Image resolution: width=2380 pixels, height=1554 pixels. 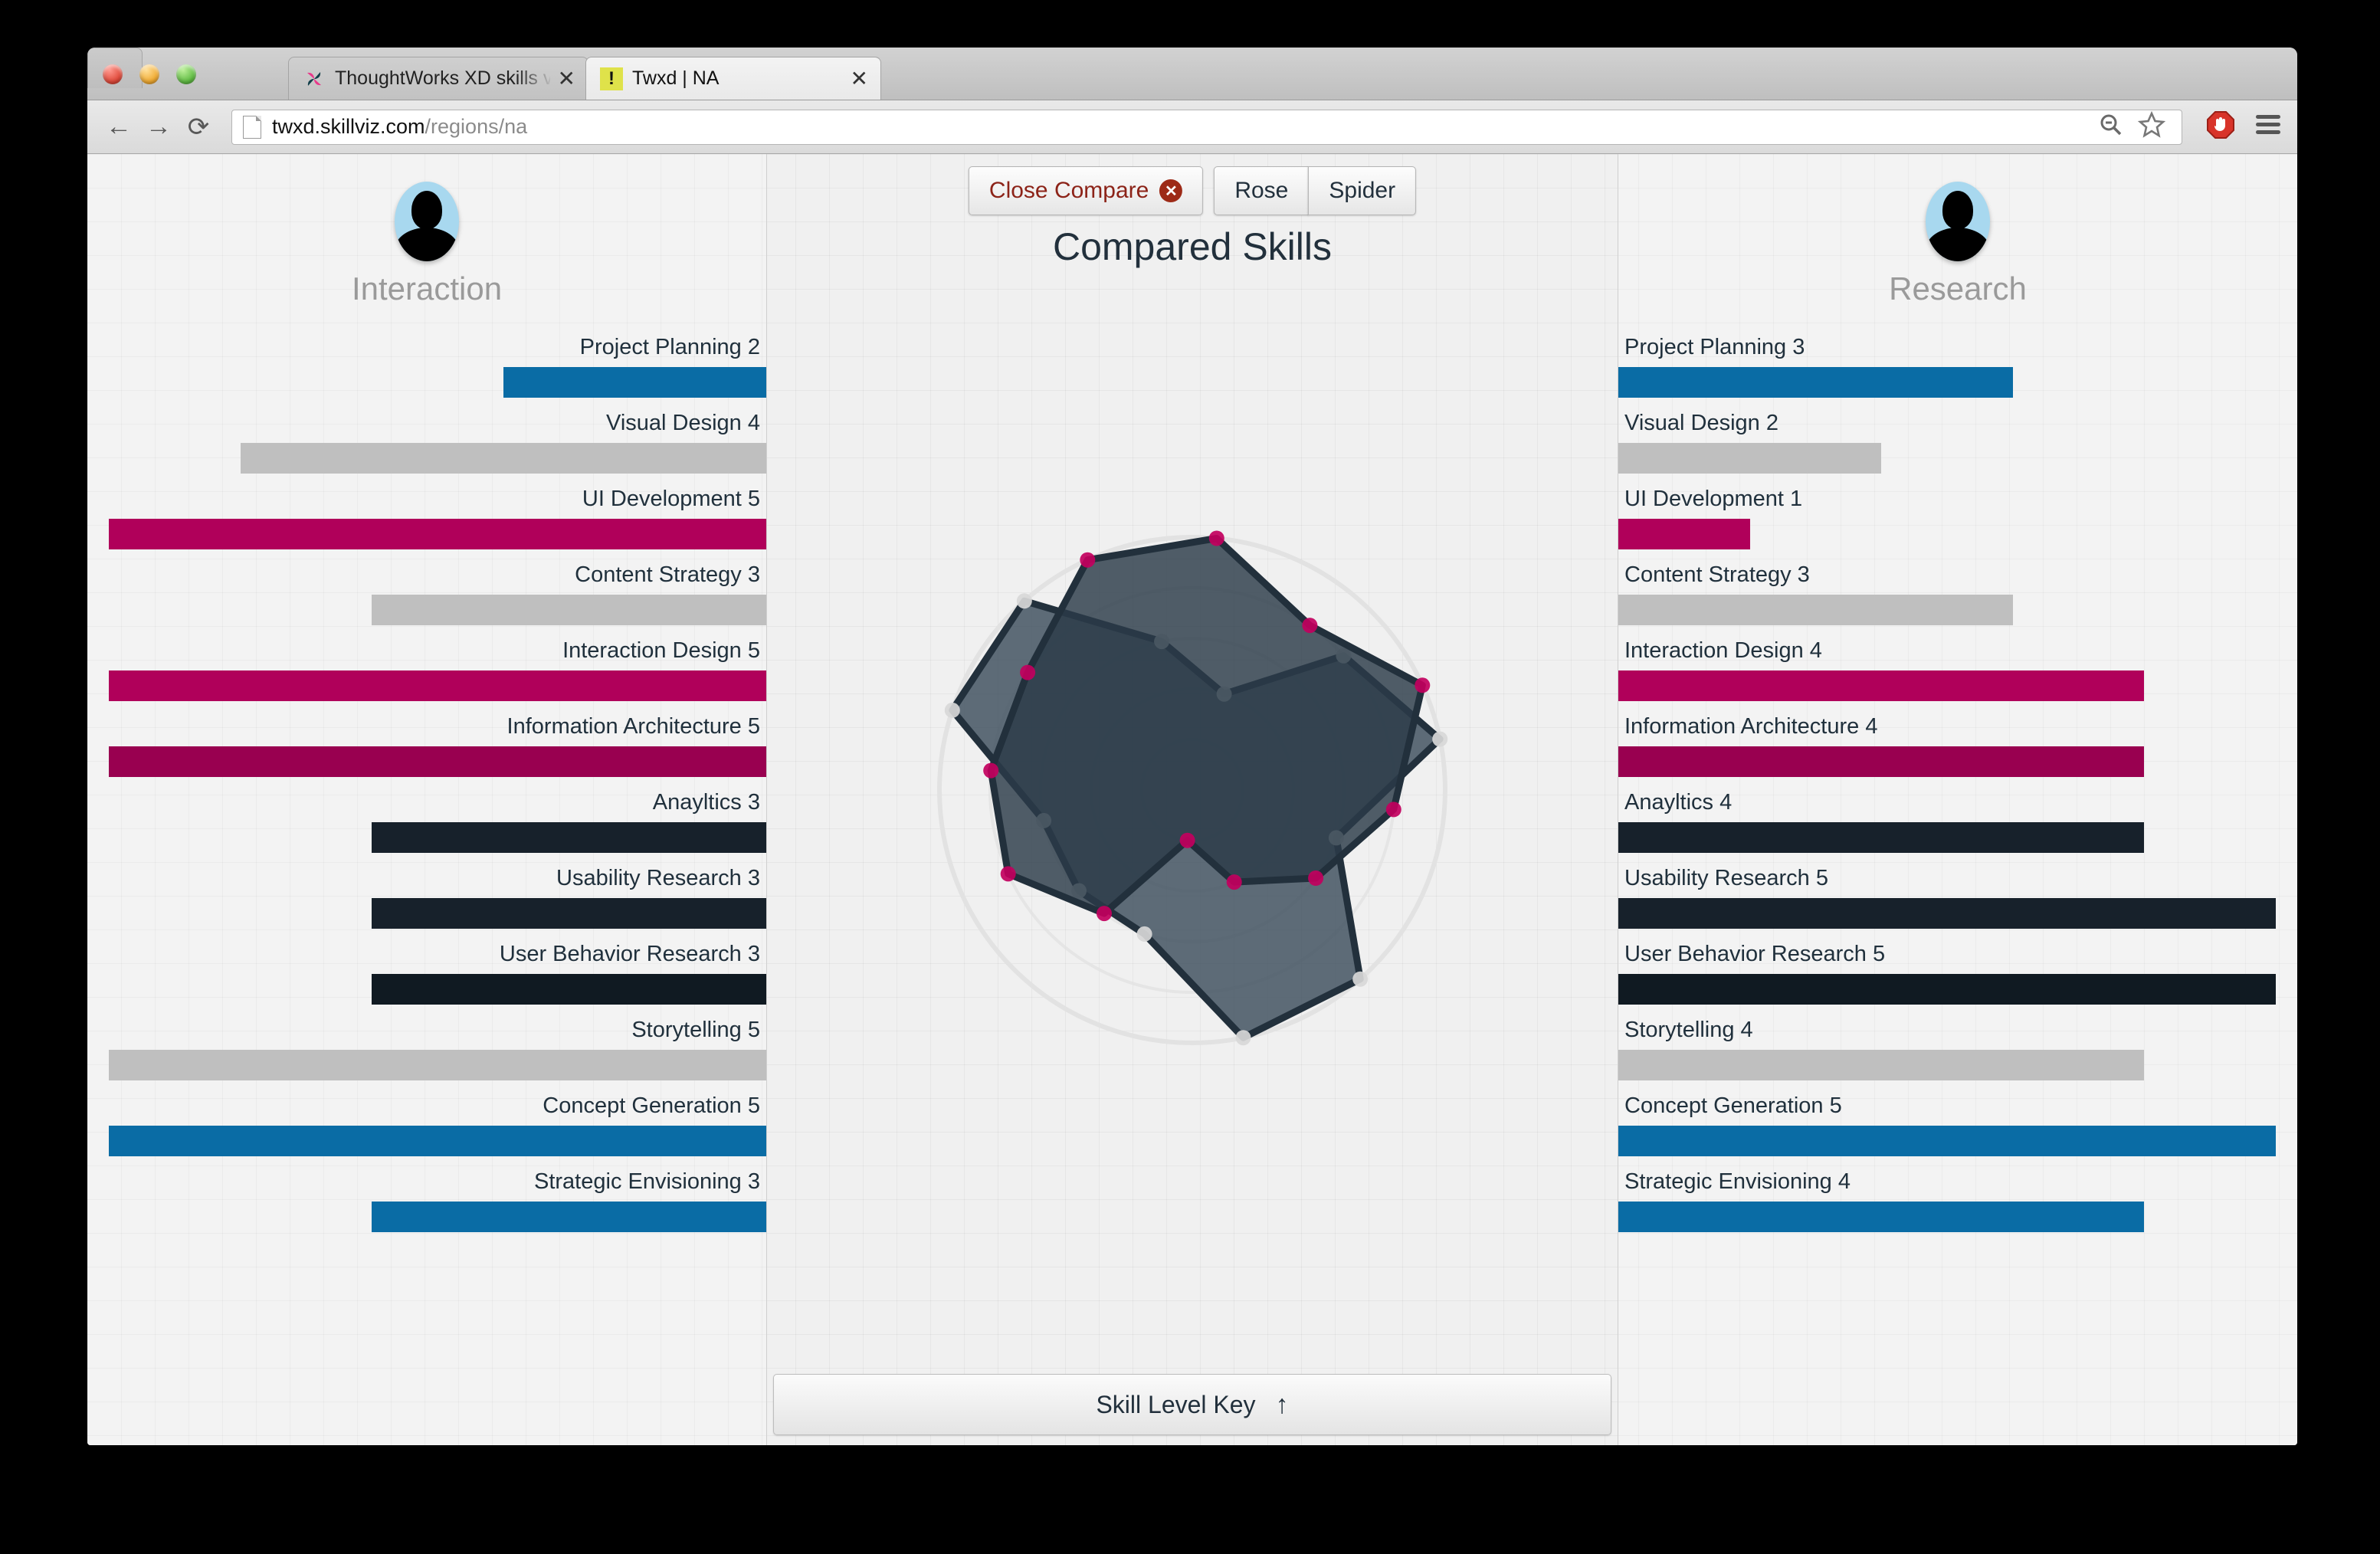 I want to click on address-bar-tools, so click(x=2134, y=127).